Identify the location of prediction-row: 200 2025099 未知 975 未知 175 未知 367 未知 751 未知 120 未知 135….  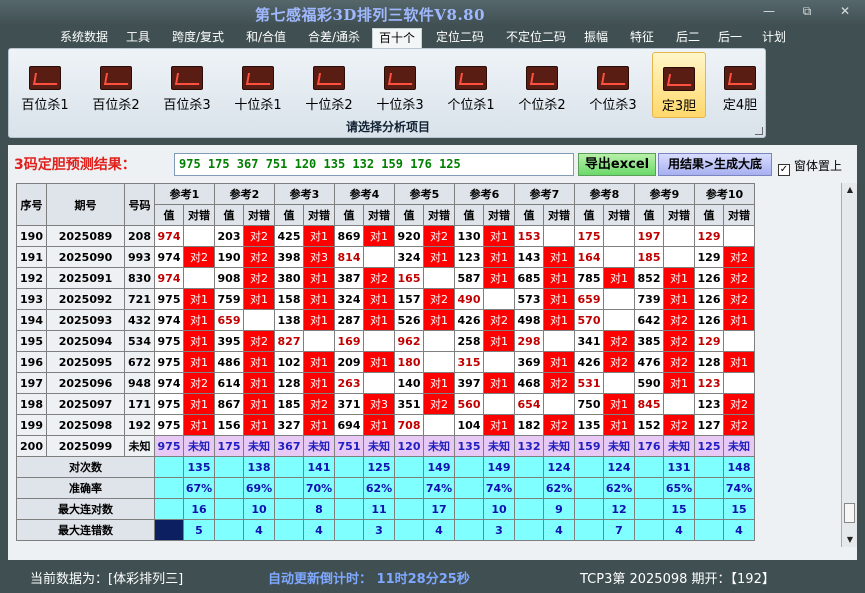
(385, 446).